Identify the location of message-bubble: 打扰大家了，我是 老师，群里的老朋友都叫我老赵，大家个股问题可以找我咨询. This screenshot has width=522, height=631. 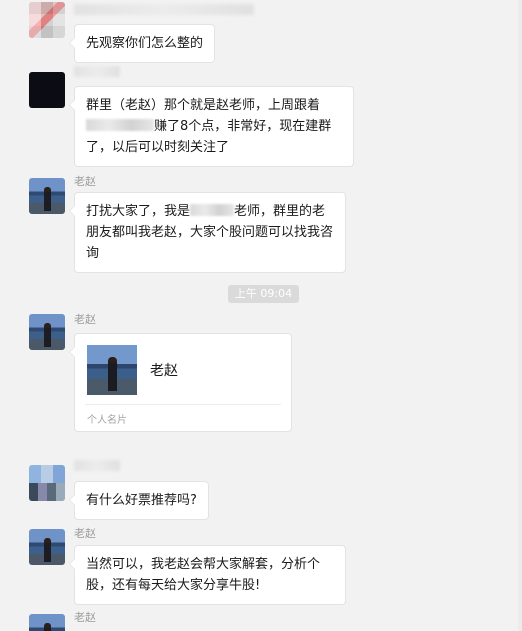
(207, 232).